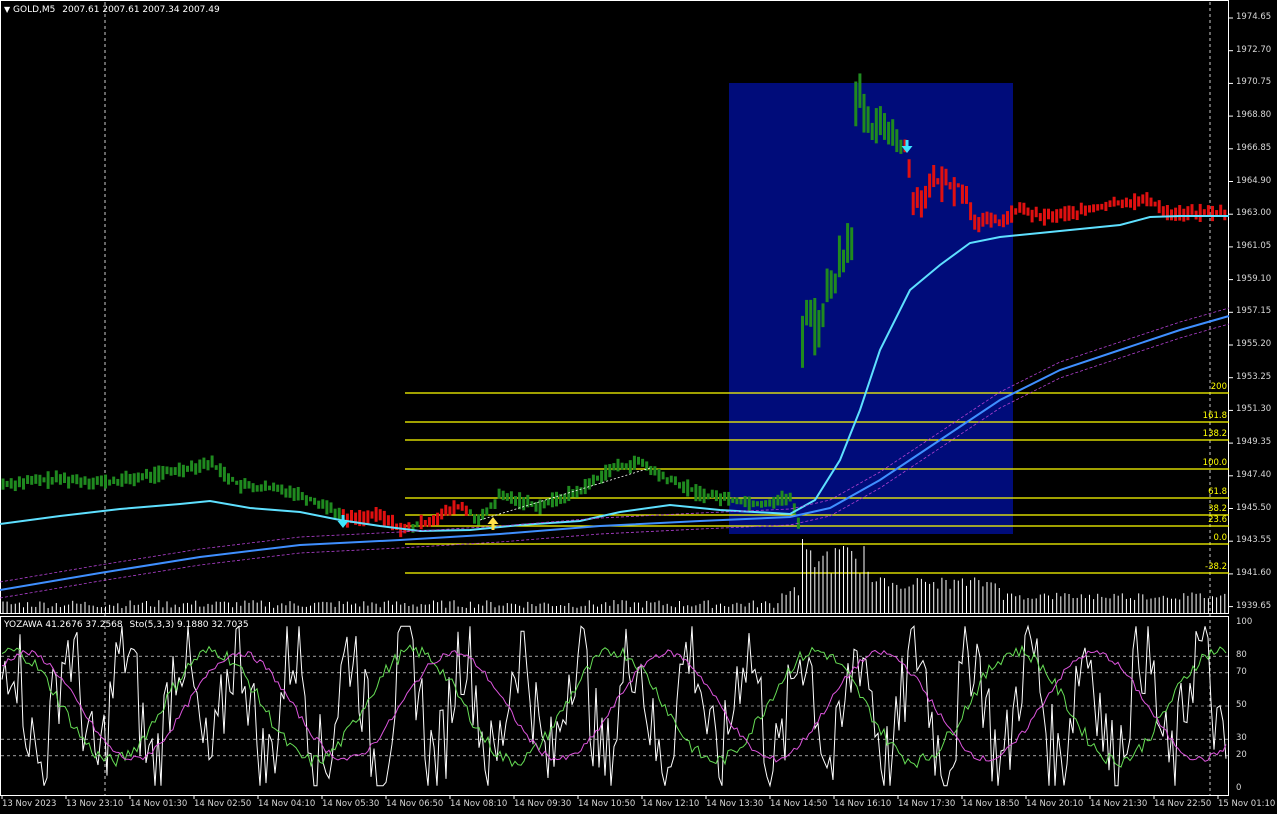 The image size is (1277, 814). What do you see at coordinates (1220, 538) in the screenshot?
I see `fibonacci-level-label: 0.0` at bounding box center [1220, 538].